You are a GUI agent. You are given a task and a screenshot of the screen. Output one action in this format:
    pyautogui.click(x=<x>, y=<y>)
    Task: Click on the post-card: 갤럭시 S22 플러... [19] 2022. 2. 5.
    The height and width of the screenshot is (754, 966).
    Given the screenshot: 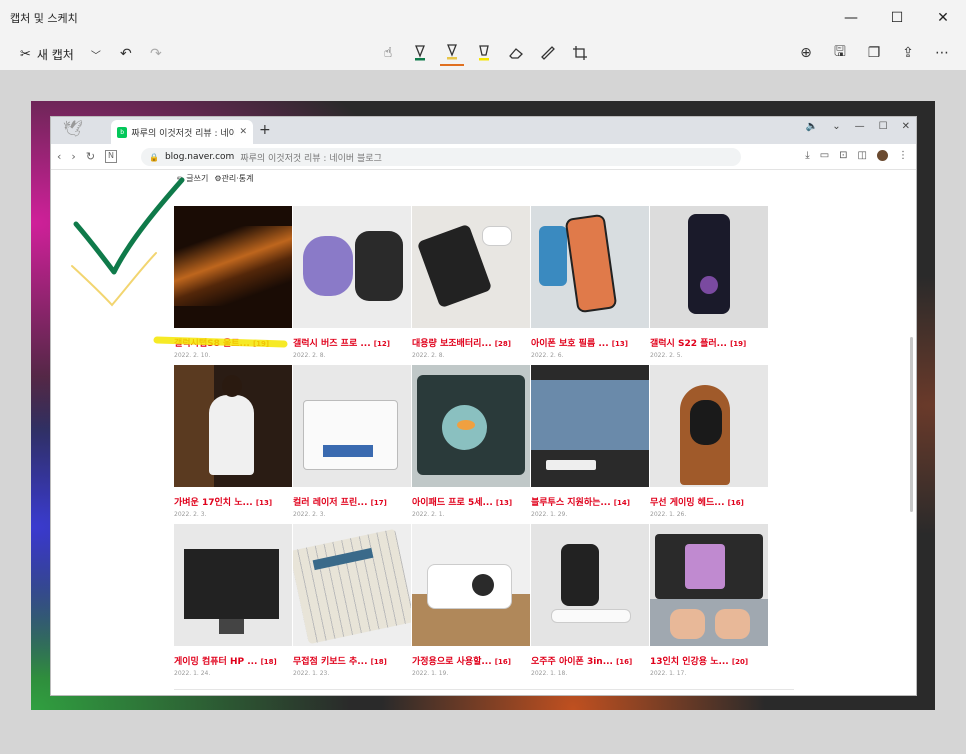 What is the action you would take?
    pyautogui.click(x=709, y=285)
    